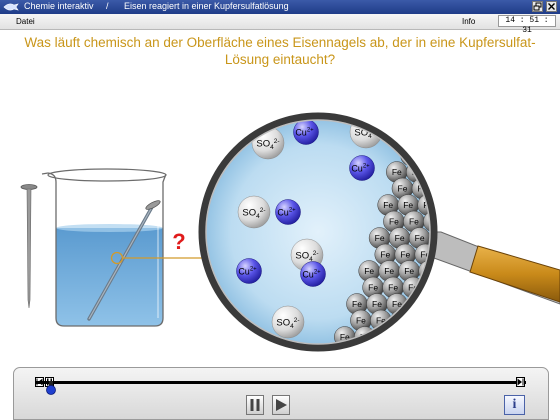  Describe the element at coordinates (281, 382) in the screenshot. I see `timeline-track` at that location.